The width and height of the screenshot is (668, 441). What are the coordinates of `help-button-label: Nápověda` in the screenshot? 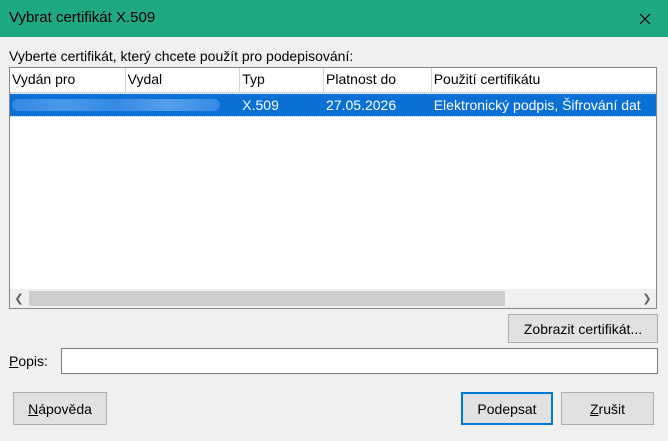 It's located at (60, 408).